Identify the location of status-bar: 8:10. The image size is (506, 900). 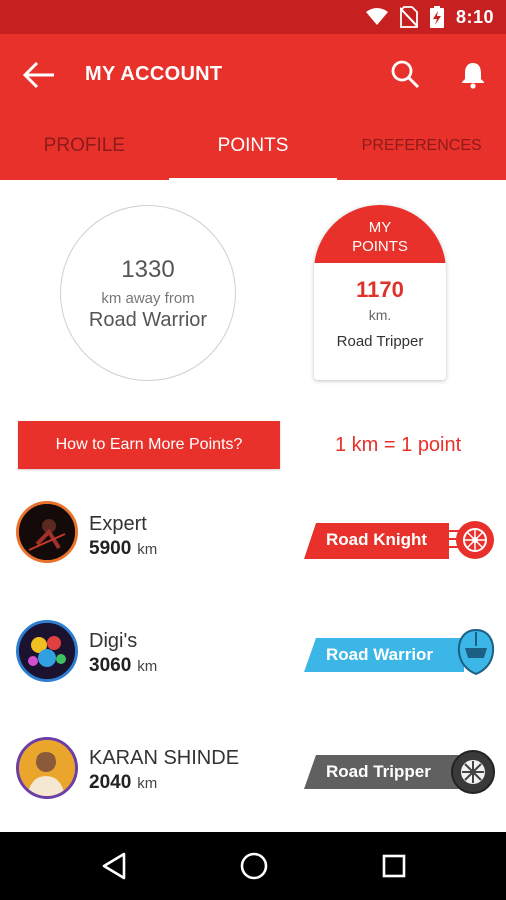
(253, 17).